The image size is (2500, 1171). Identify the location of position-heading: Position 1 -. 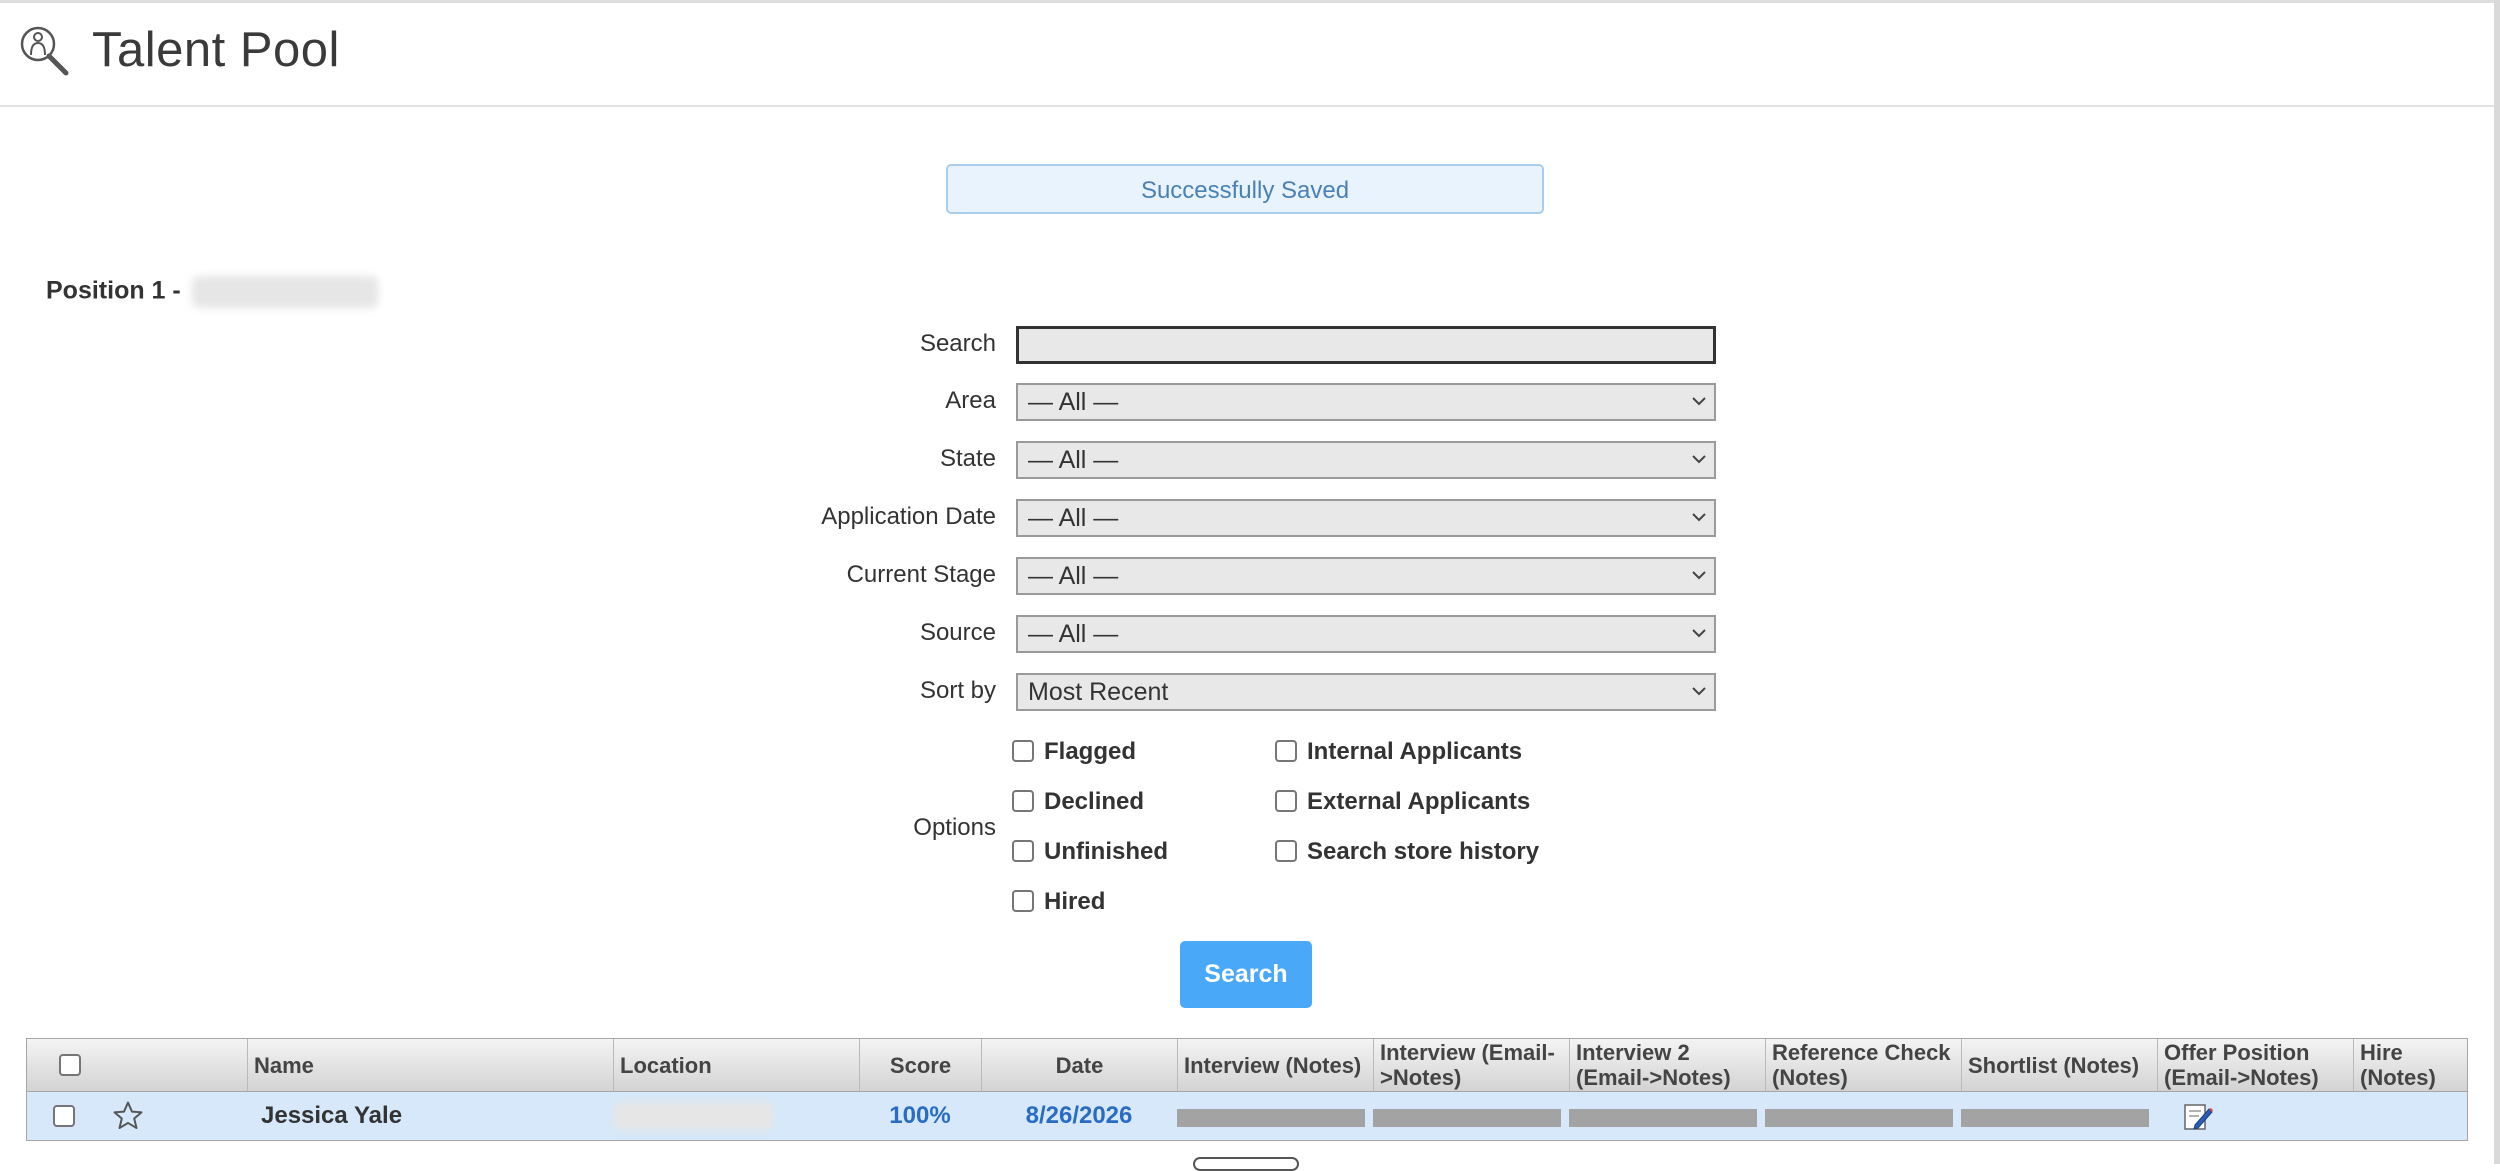
(212, 292).